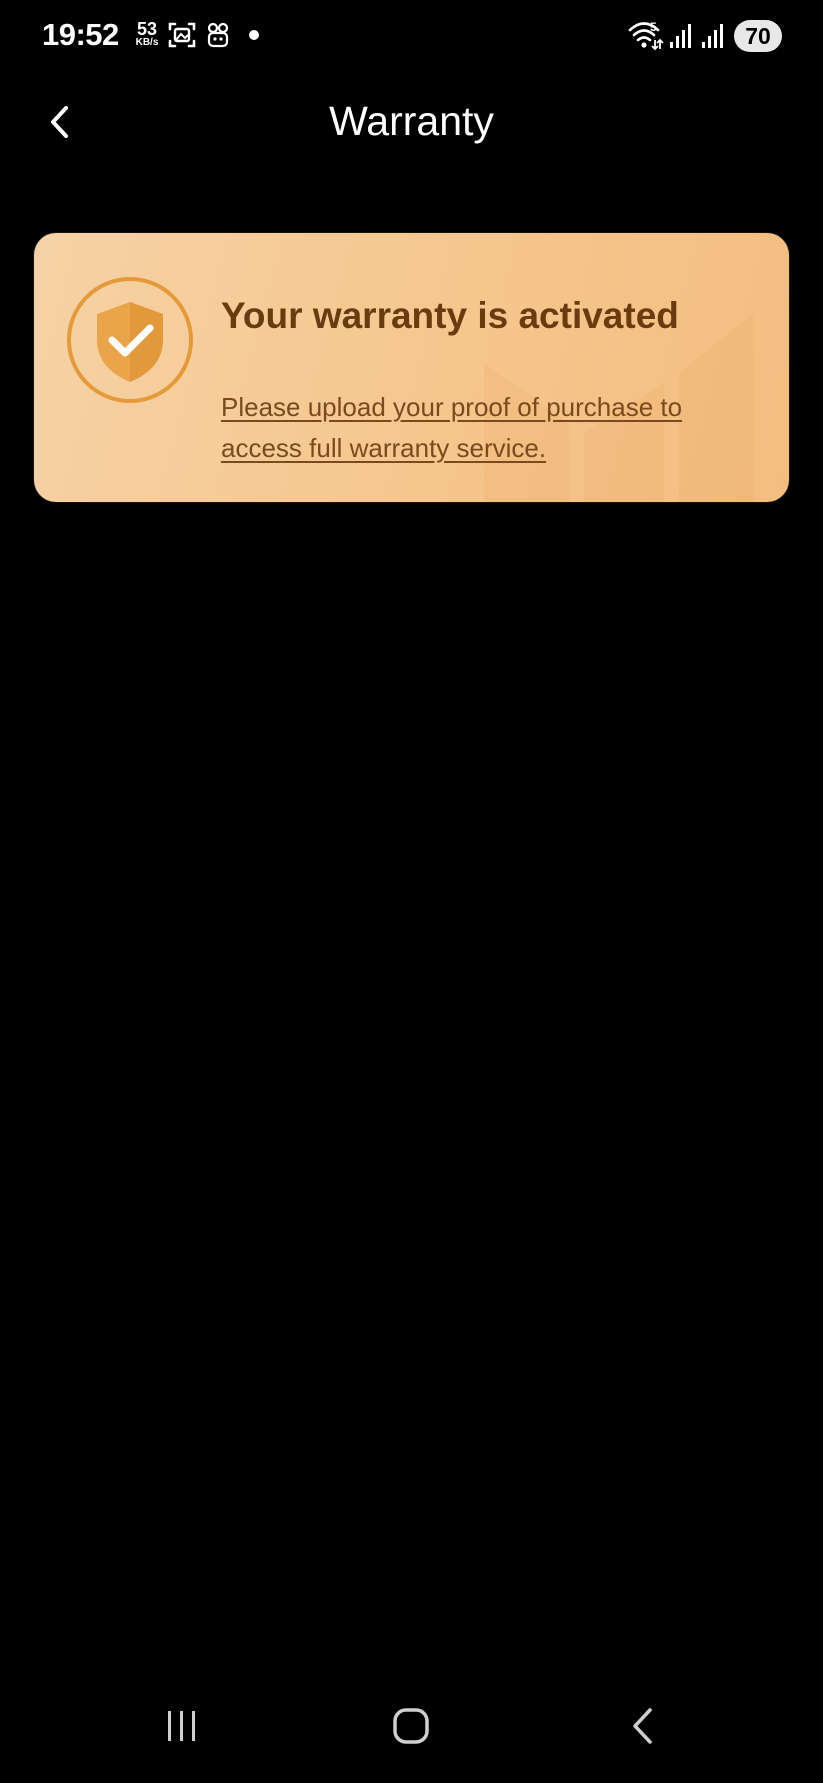  I want to click on back-nav-button, so click(642, 1726).